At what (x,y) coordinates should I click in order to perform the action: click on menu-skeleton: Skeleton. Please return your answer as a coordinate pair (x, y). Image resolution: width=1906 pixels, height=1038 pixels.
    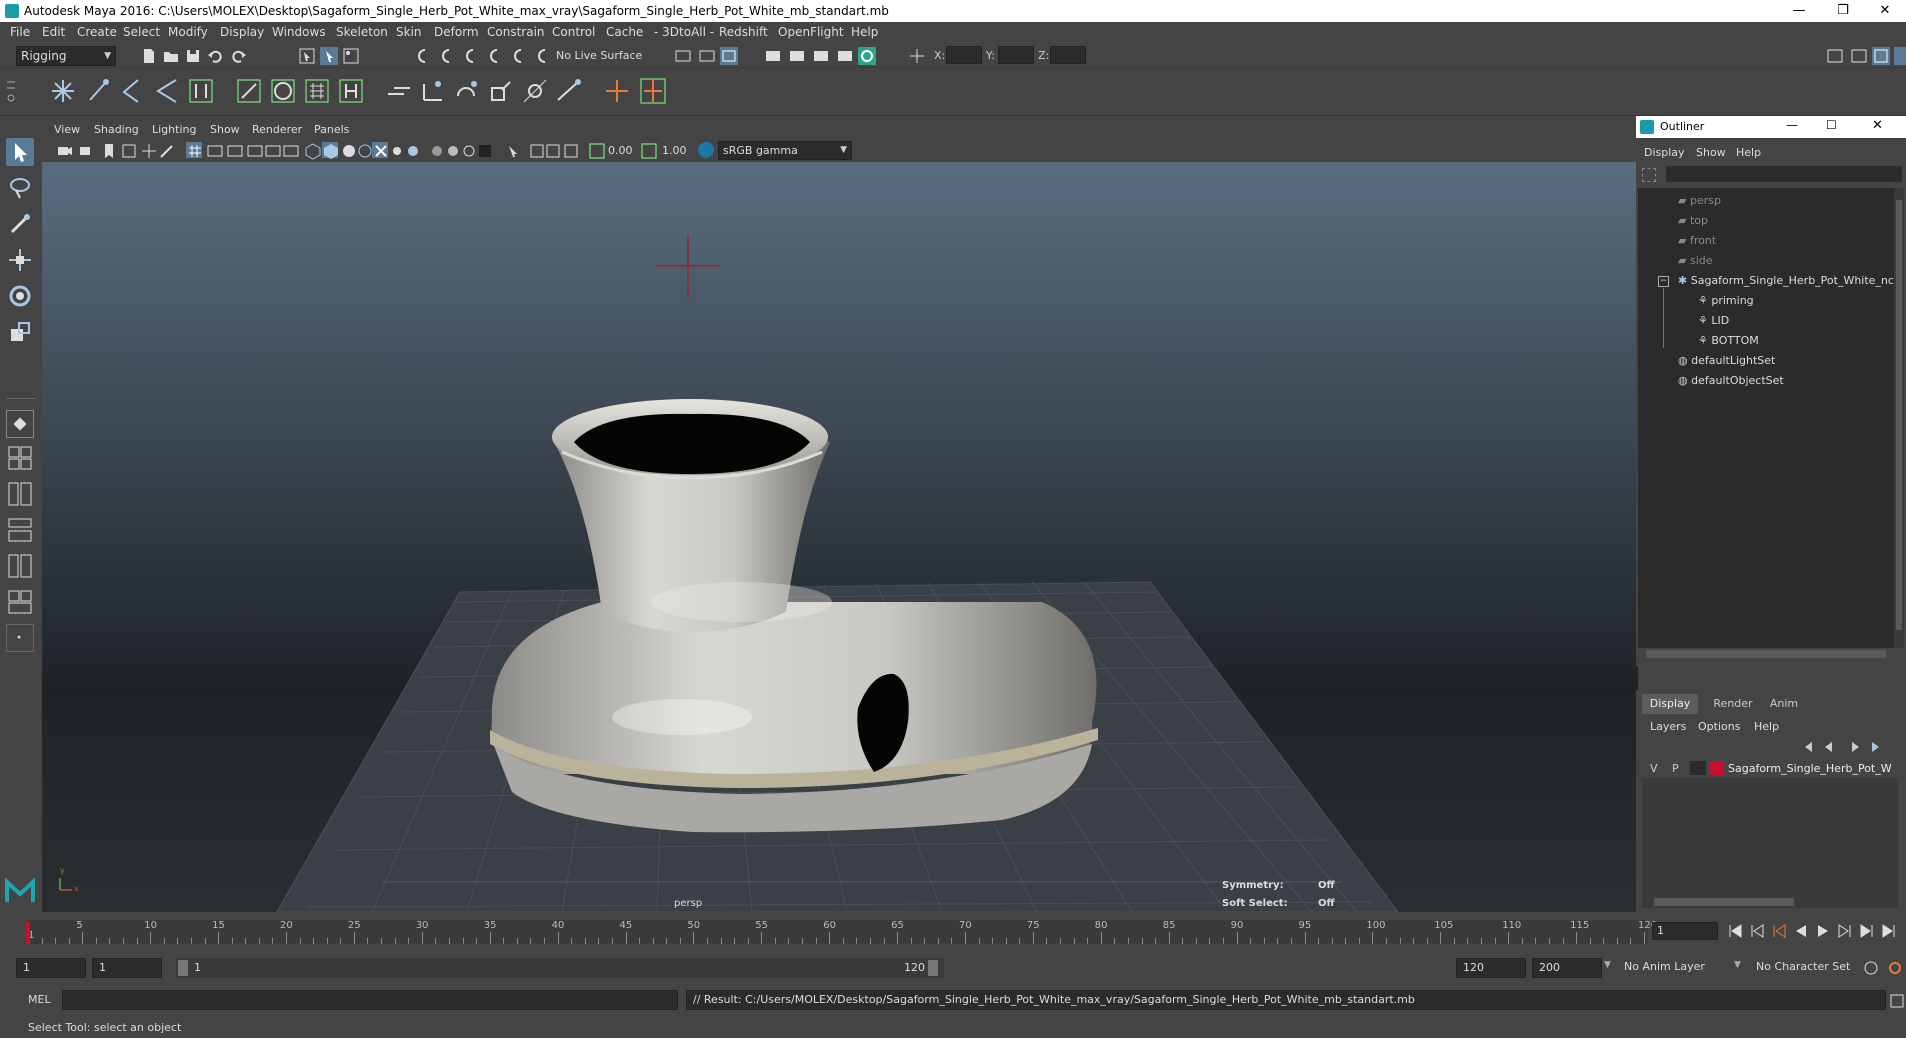
    Looking at the image, I should click on (362, 32).